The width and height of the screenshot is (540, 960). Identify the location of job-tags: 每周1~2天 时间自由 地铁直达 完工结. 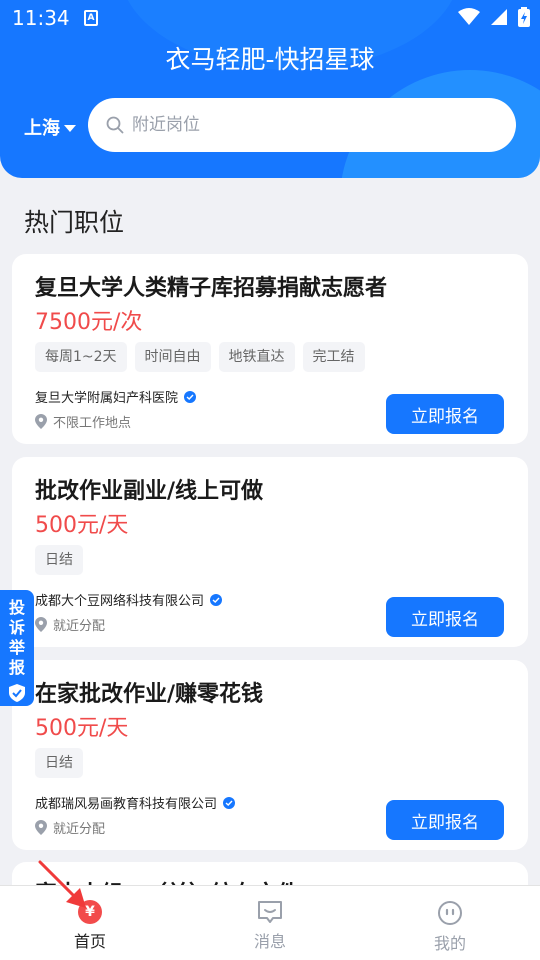
(200, 357).